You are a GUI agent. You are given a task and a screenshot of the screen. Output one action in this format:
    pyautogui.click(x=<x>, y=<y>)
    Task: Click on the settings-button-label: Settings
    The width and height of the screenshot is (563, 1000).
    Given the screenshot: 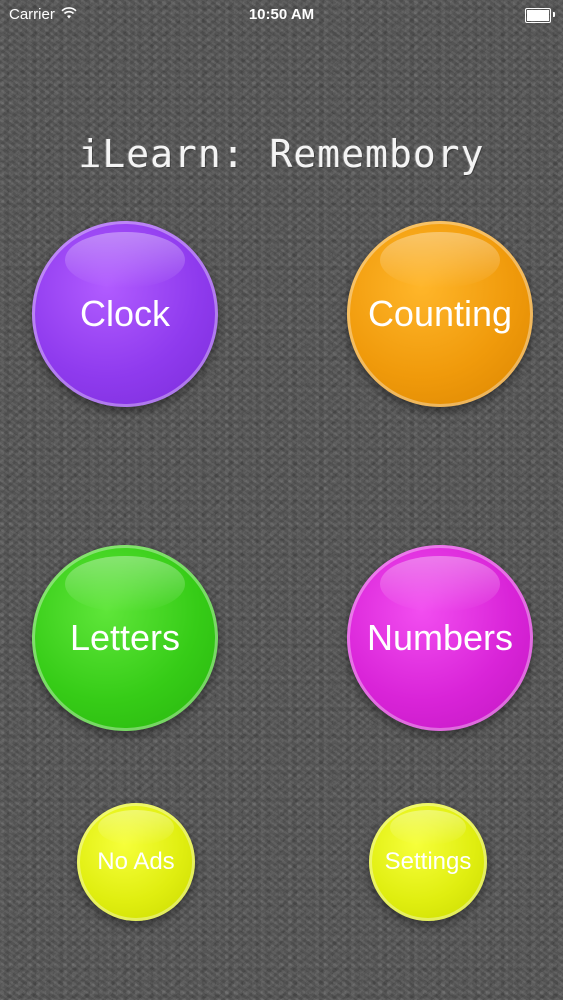 What is the action you would take?
    pyautogui.click(x=428, y=861)
    